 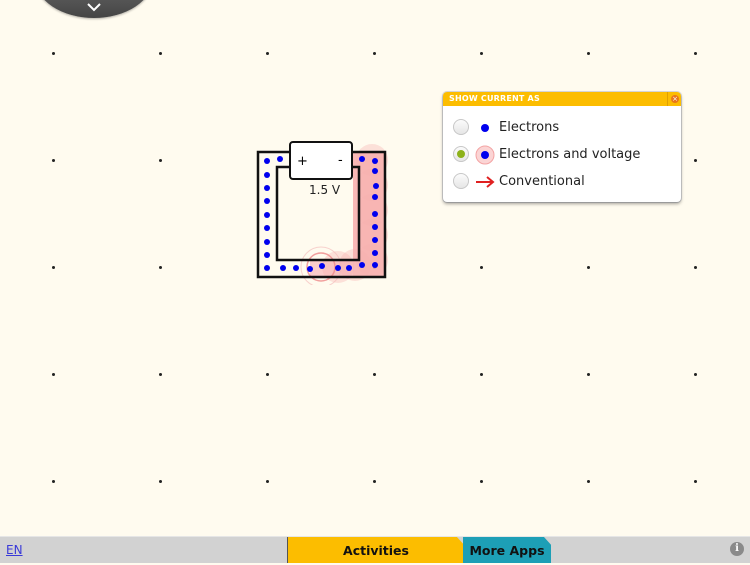 I want to click on panel-title: SHOW CURRENT AS, so click(x=494, y=98).